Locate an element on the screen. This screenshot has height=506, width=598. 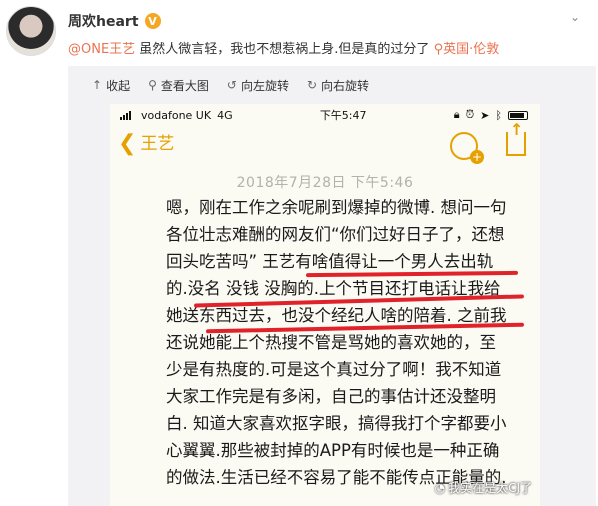
image-toolbar: ↑ 收起 ⚲ 查看大图 ↺ 向左旋转 ↻ 向右旋转 is located at coordinates (332, 85).